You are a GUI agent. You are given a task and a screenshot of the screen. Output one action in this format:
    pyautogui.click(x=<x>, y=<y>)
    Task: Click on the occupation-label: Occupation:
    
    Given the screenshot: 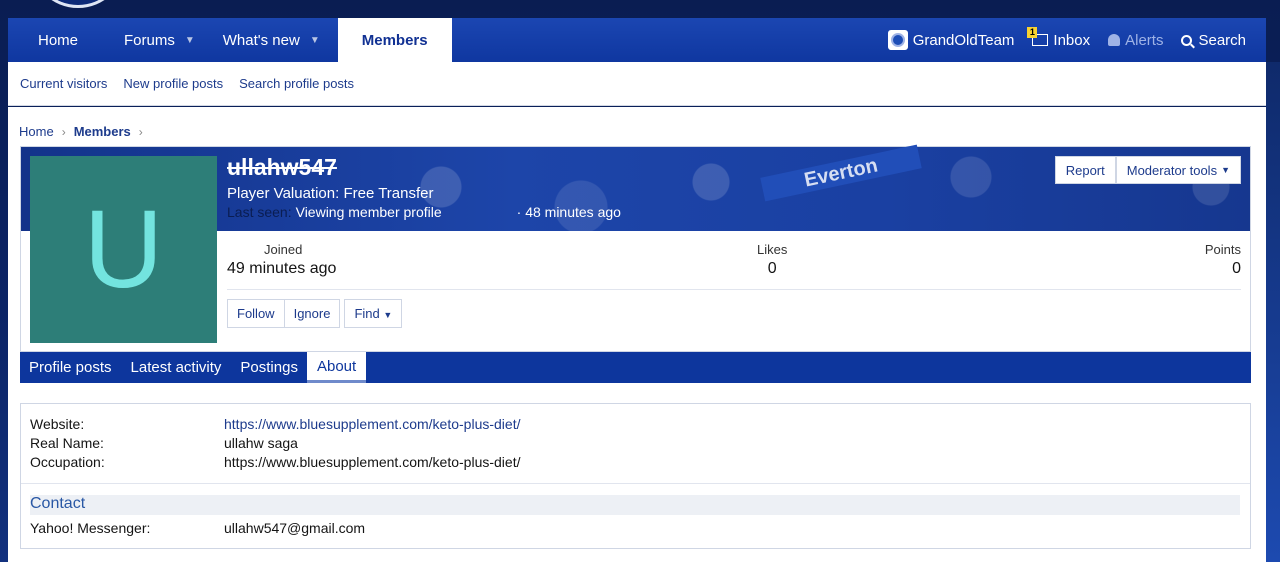 What is the action you would take?
    pyautogui.click(x=67, y=462)
    